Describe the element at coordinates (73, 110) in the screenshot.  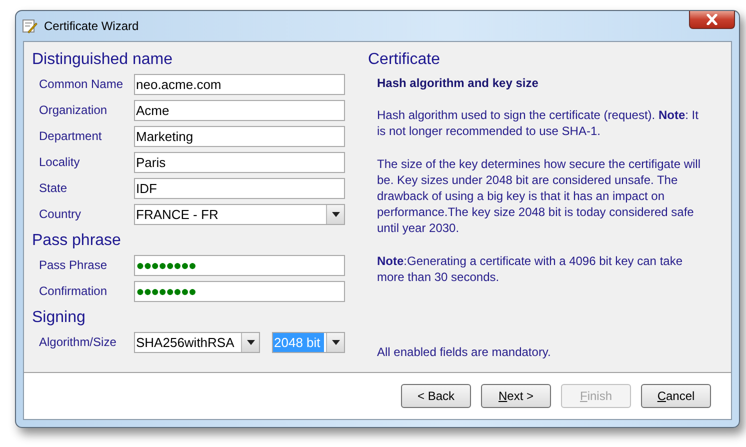
I see `field-label: Organization` at that location.